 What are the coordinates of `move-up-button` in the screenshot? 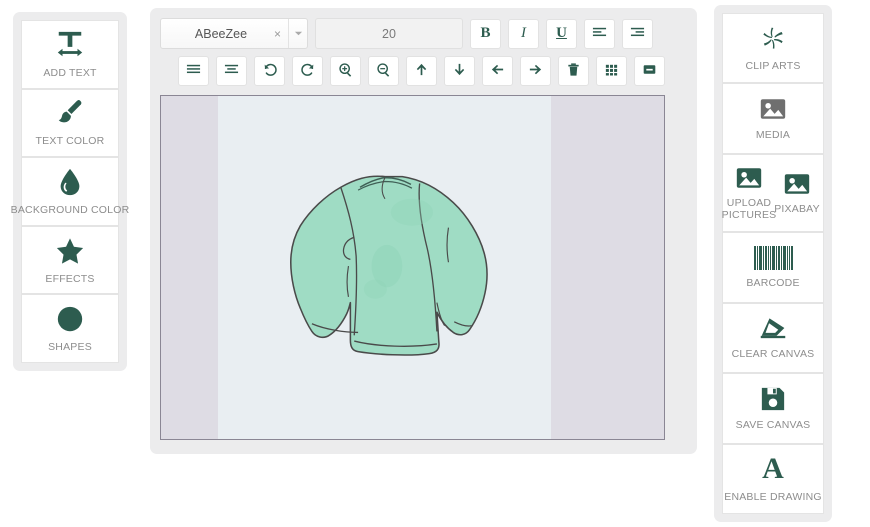 It's located at (421, 71).